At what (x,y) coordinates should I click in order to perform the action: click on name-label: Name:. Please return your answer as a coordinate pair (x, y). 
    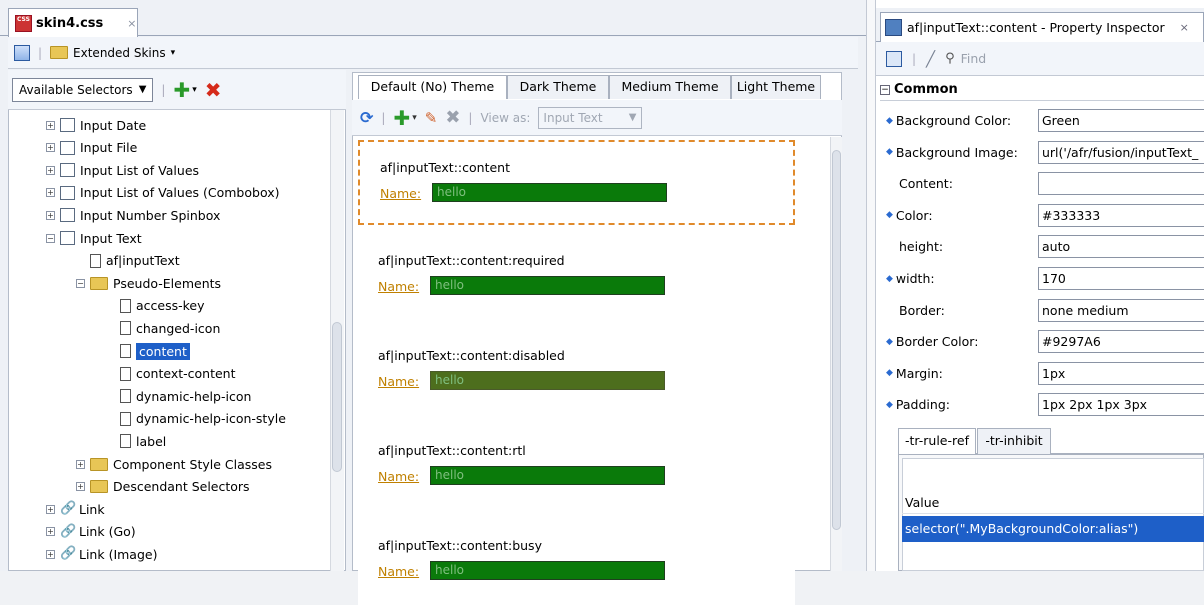
    Looking at the image, I should click on (401, 193).